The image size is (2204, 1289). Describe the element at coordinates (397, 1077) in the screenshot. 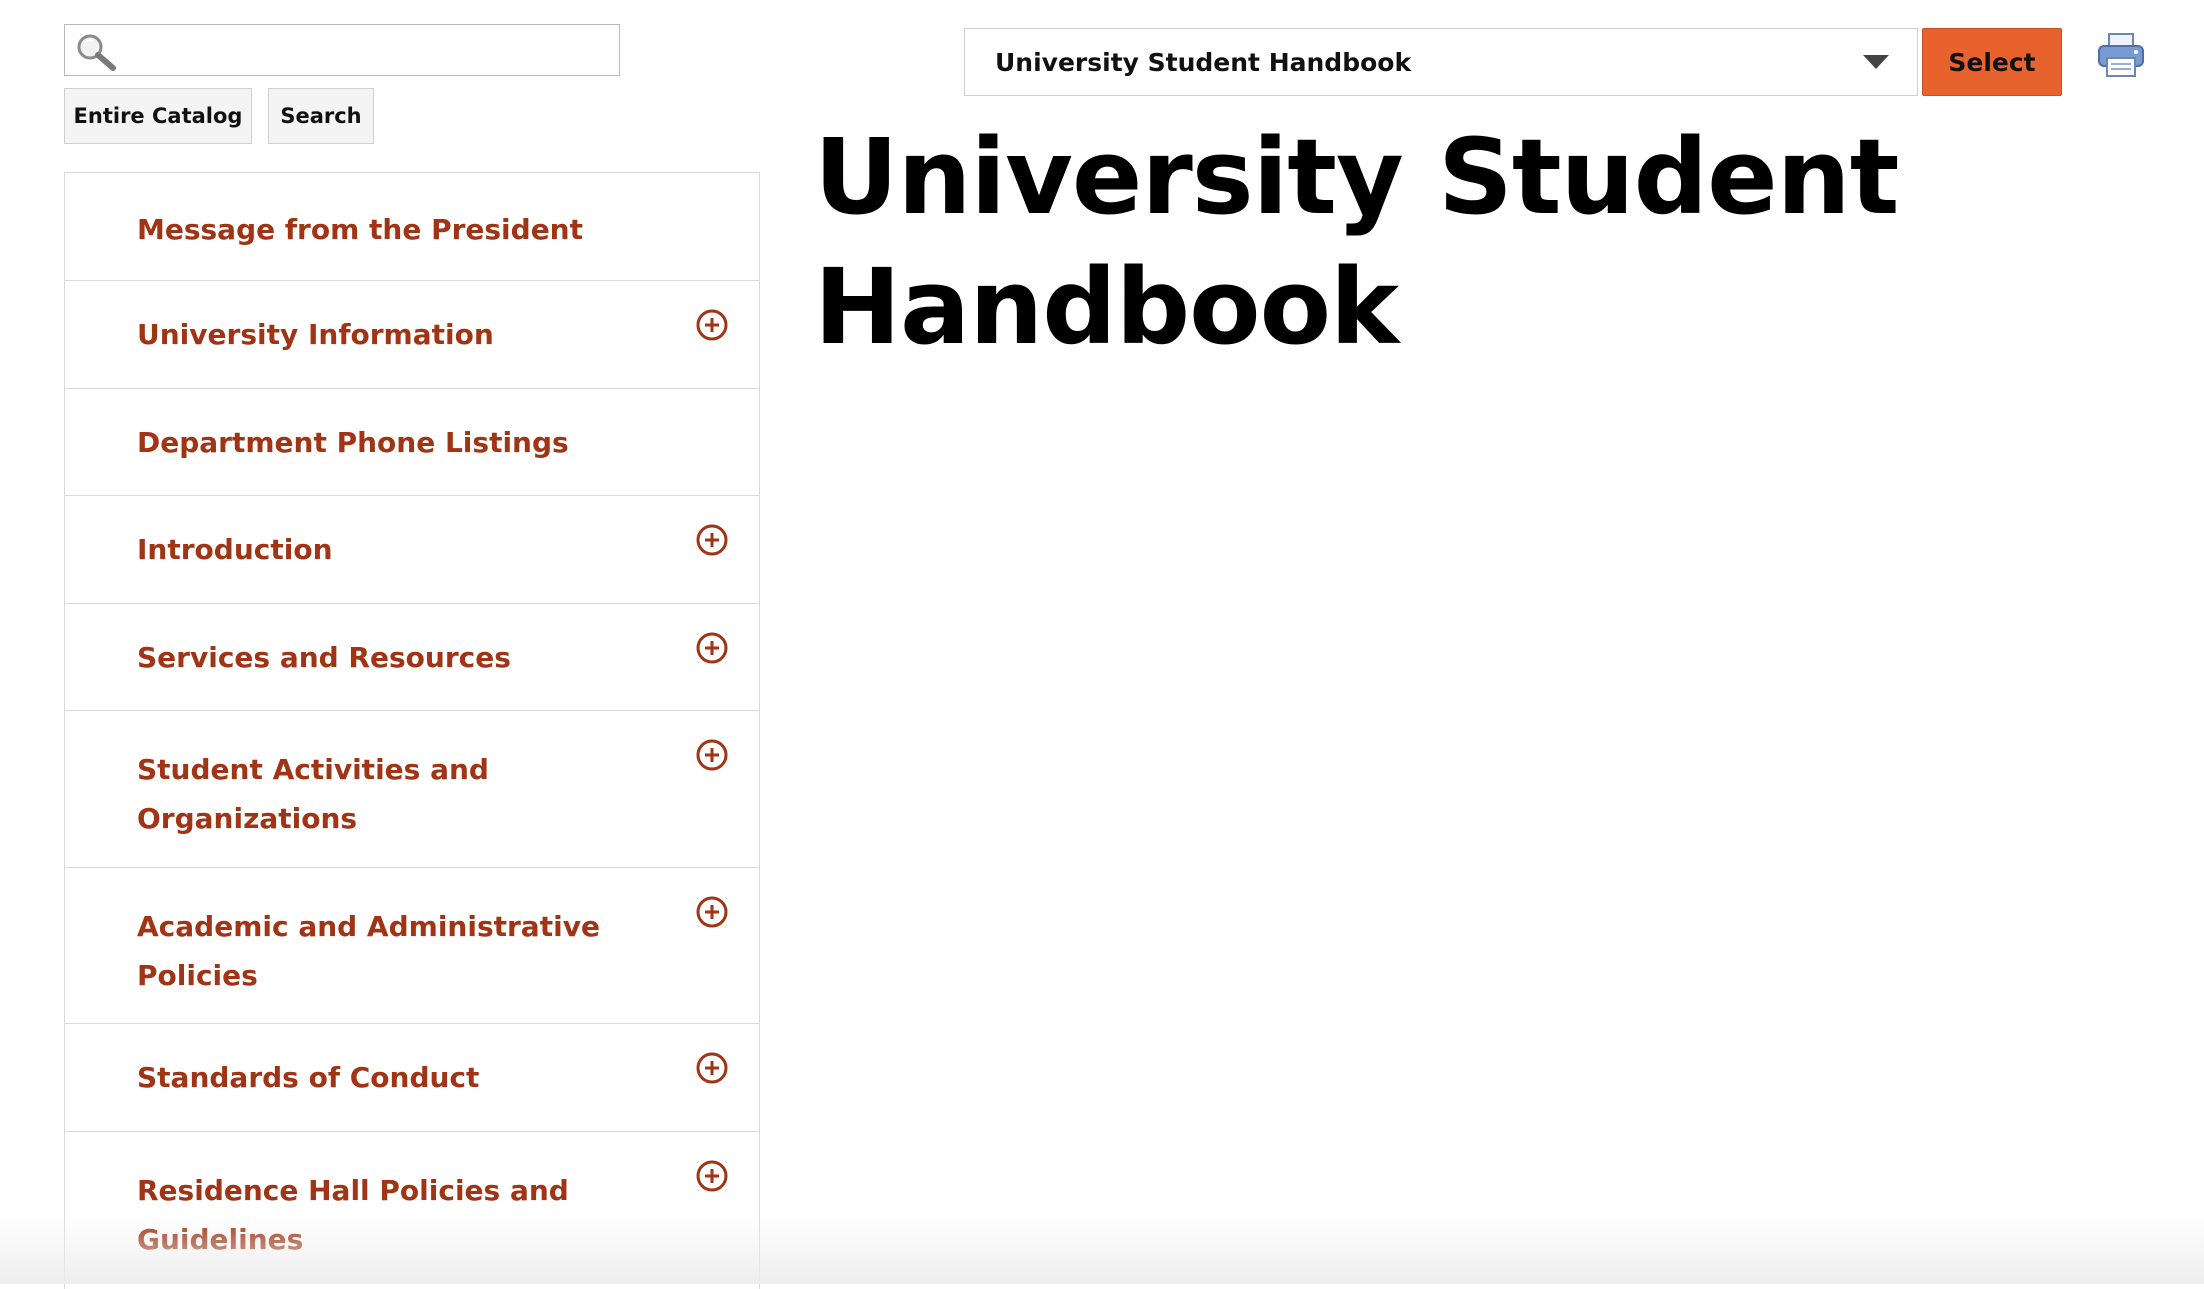

I see `nav-item-label: Standards of Conduct` at that location.